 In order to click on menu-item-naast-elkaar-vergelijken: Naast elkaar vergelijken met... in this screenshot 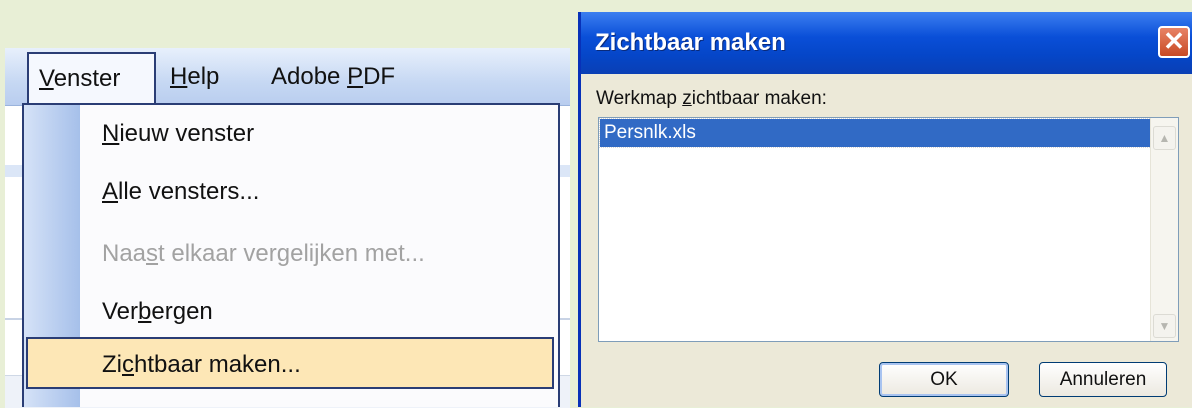, I will do `click(263, 253)`.